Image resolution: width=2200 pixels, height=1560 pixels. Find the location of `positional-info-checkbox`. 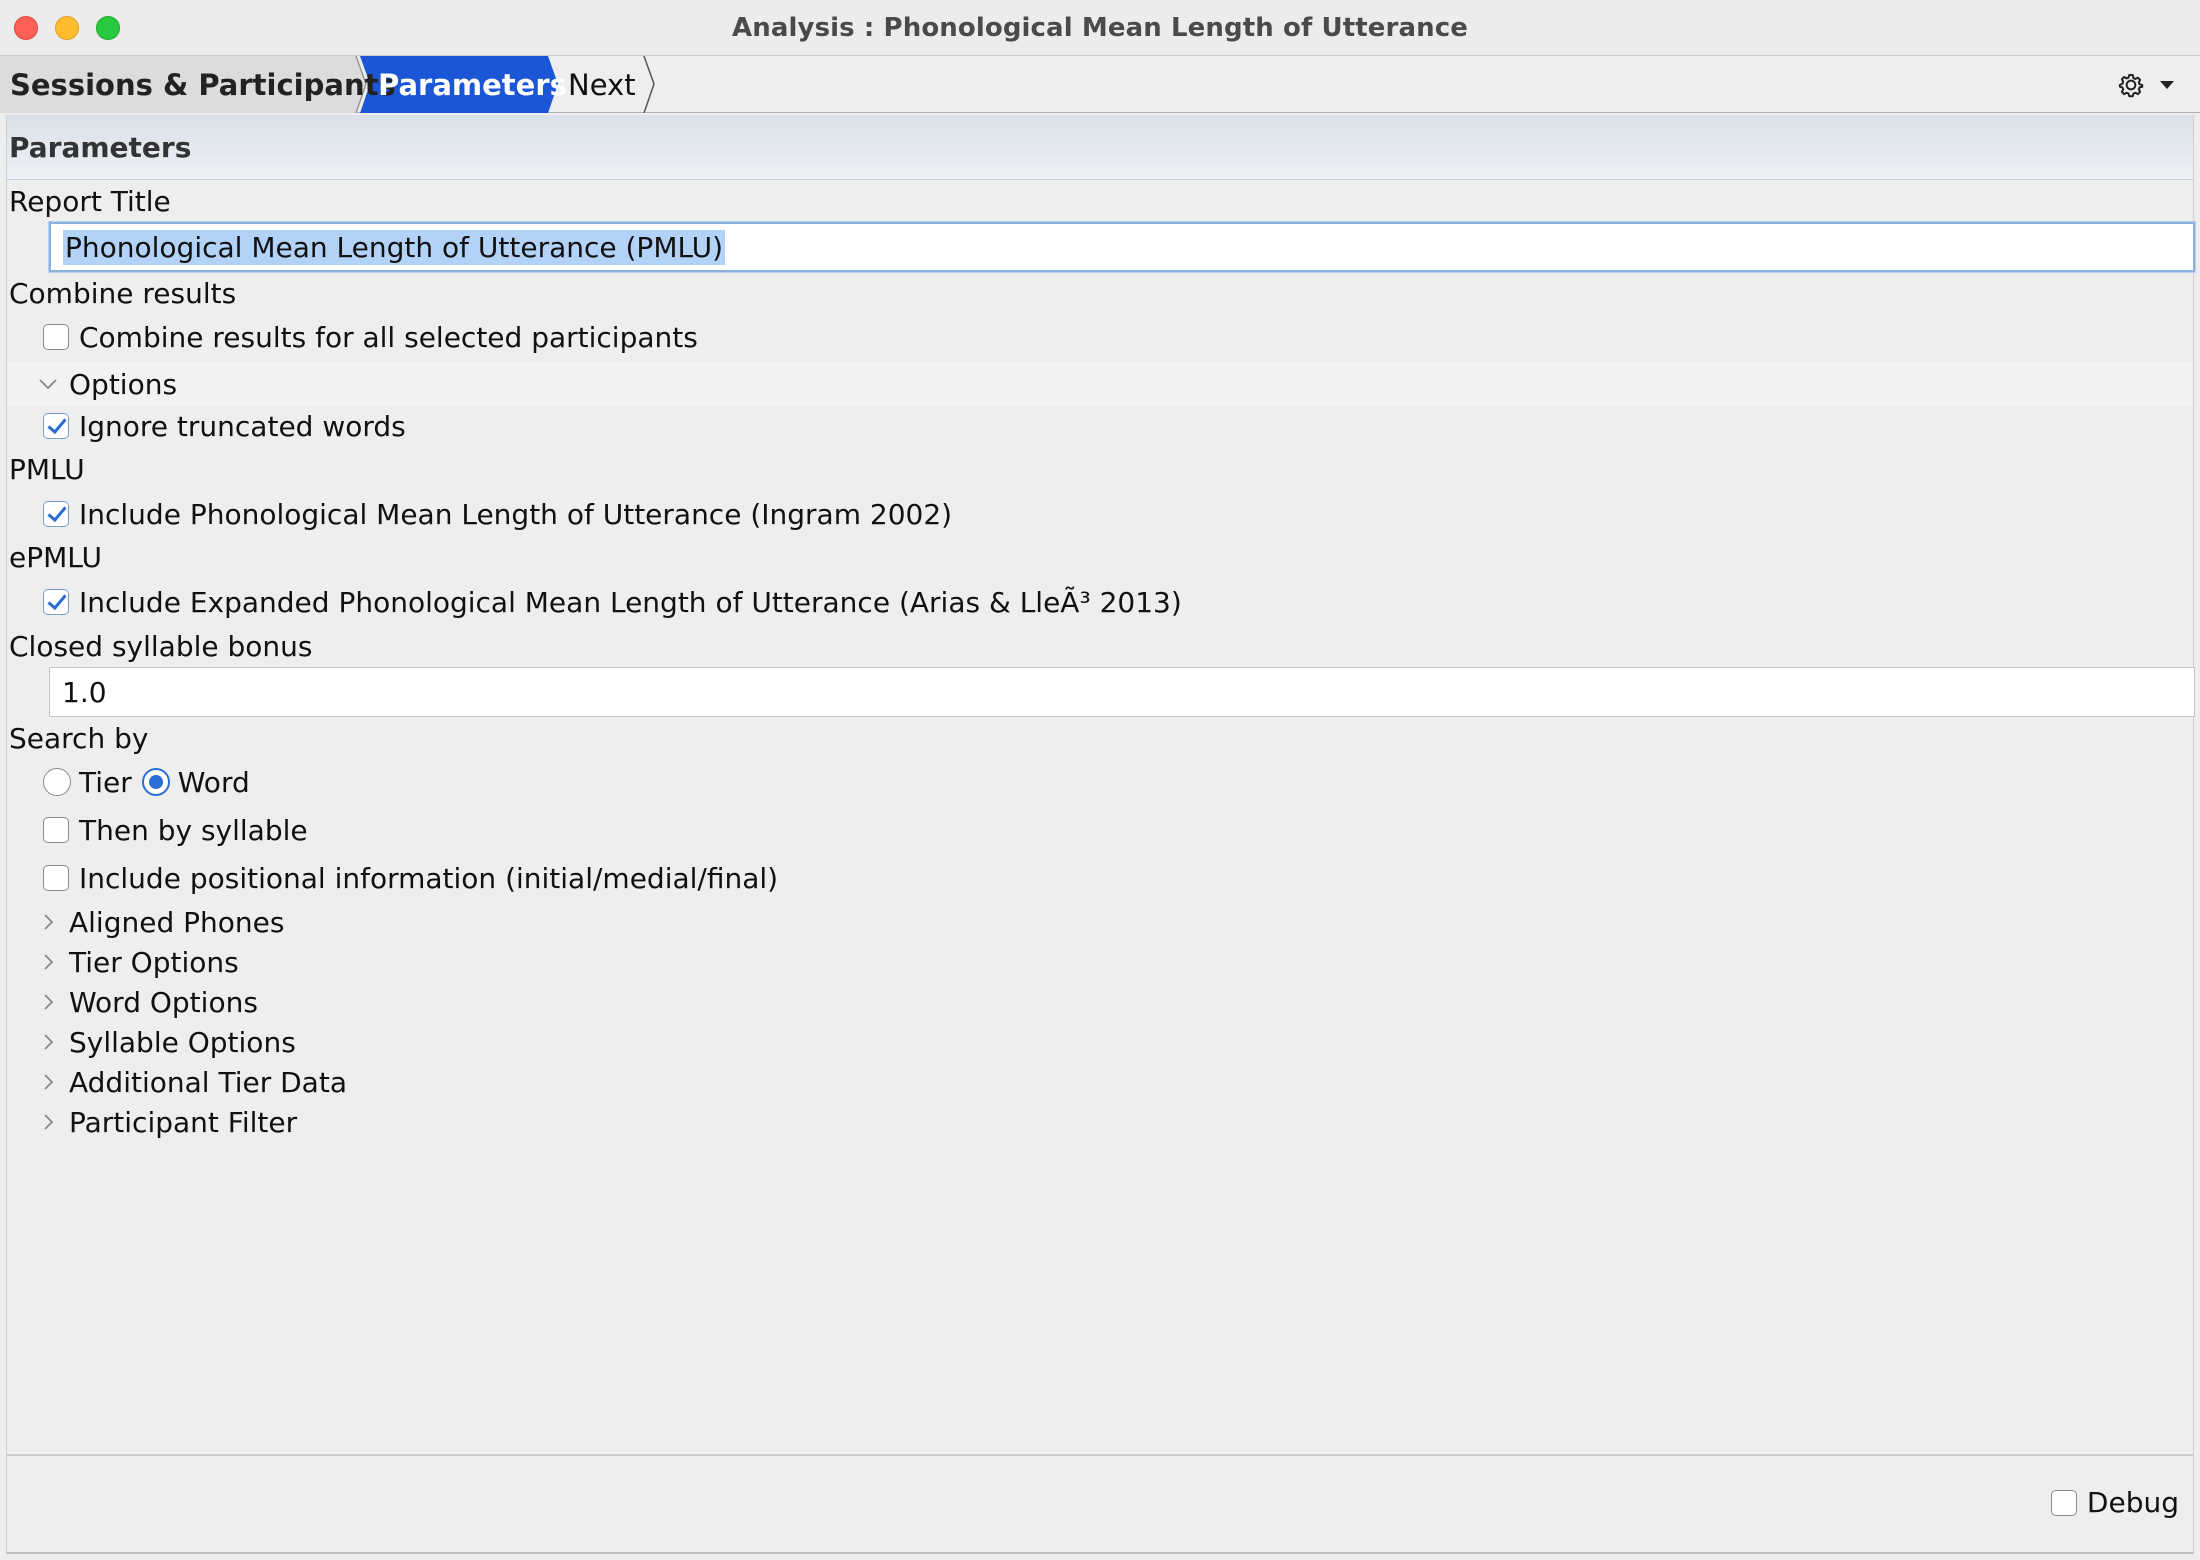

positional-info-checkbox is located at coordinates (56, 878).